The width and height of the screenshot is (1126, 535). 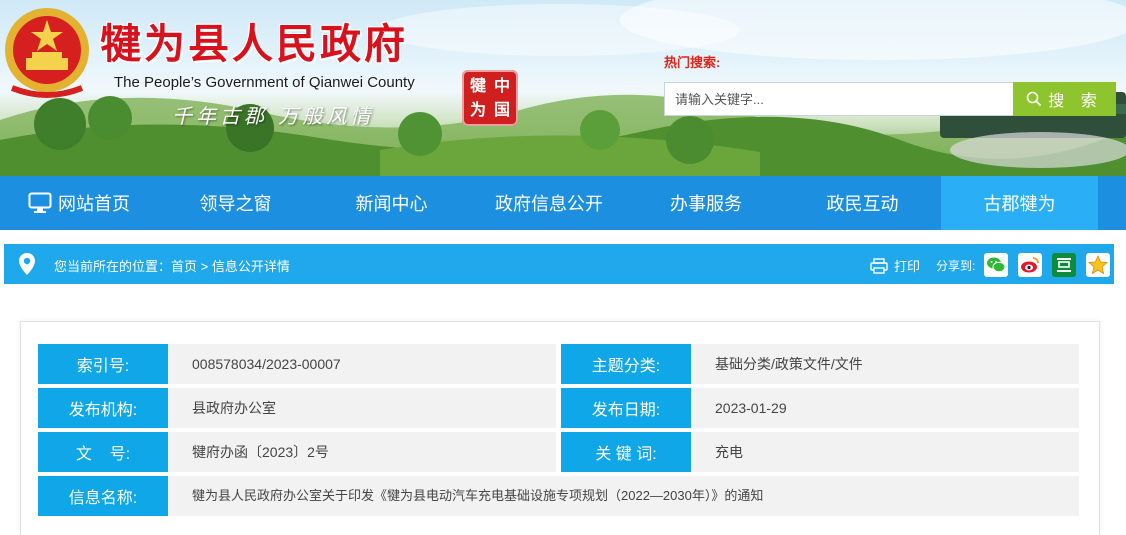 I want to click on weibo-icon, so click(x=1030, y=265).